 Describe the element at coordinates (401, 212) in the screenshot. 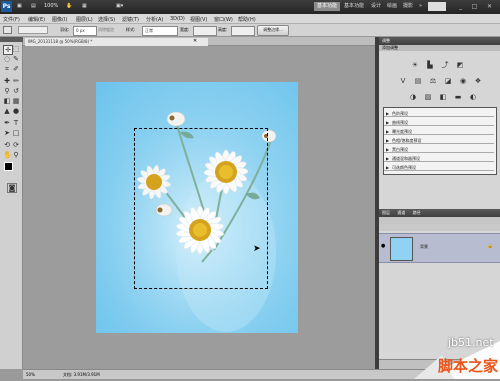

I see `tab-channels: 通道` at that location.